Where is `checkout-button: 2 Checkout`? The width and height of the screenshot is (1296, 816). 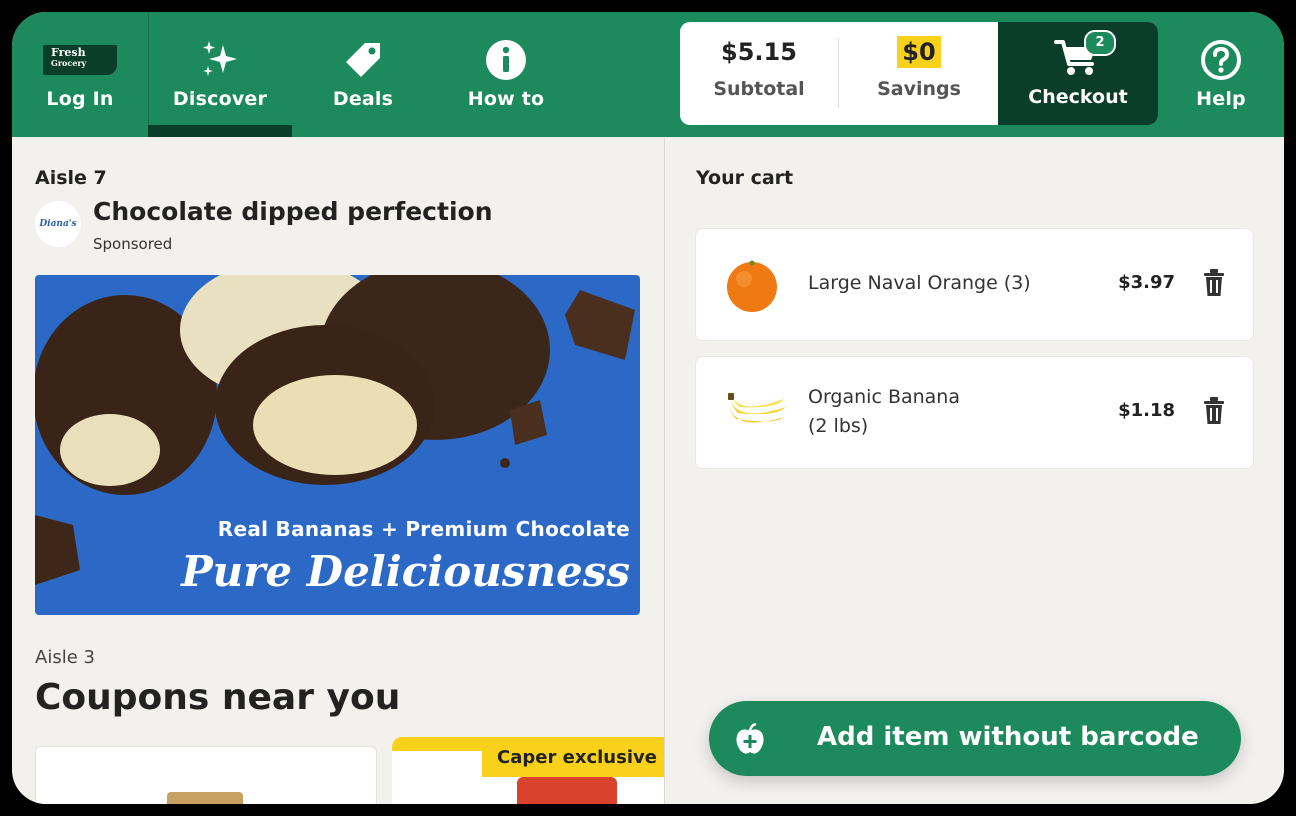 checkout-button: 2 Checkout is located at coordinates (1078, 73).